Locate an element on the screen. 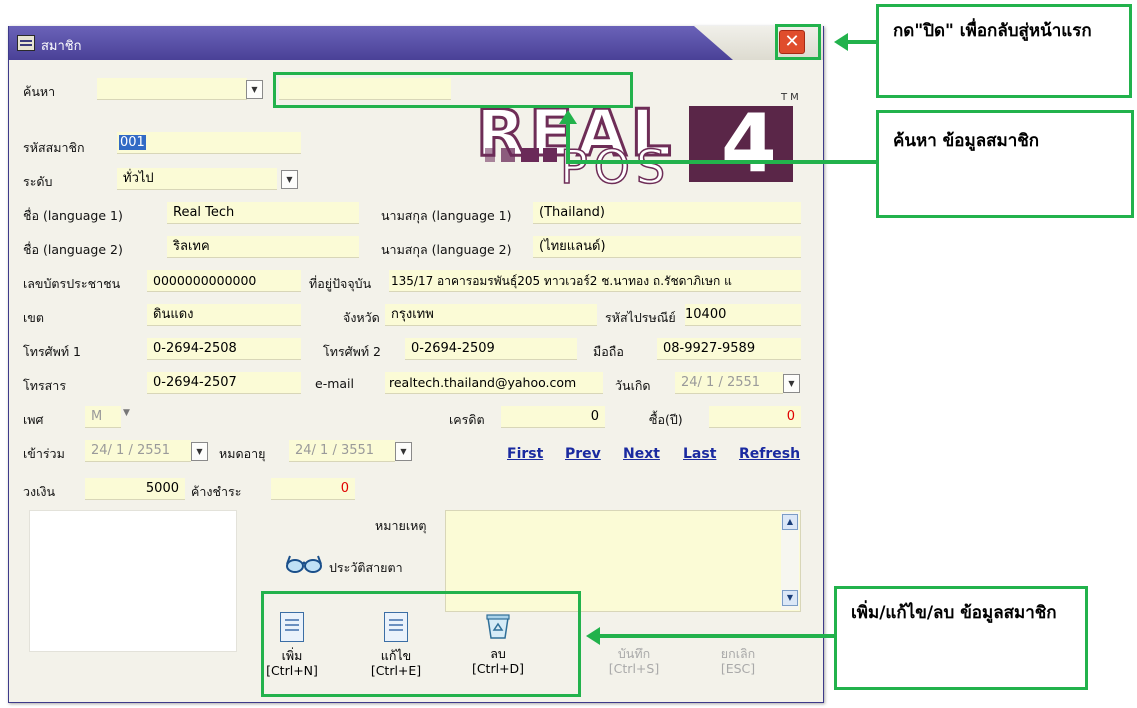  search-highlight is located at coordinates (453, 90).